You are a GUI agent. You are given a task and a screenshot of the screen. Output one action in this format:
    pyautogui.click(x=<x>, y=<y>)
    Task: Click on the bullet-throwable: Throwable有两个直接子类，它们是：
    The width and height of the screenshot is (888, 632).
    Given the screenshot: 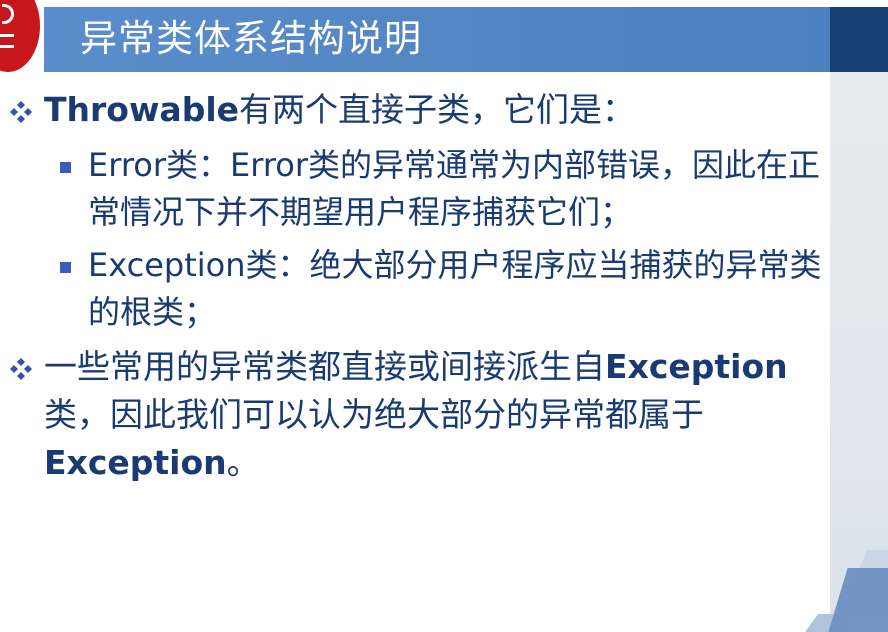 What is the action you would take?
    pyautogui.click(x=420, y=110)
    